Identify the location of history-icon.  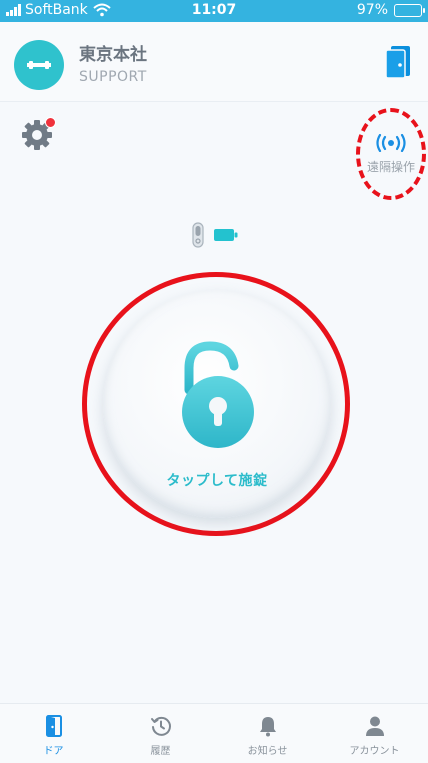
(160, 726).